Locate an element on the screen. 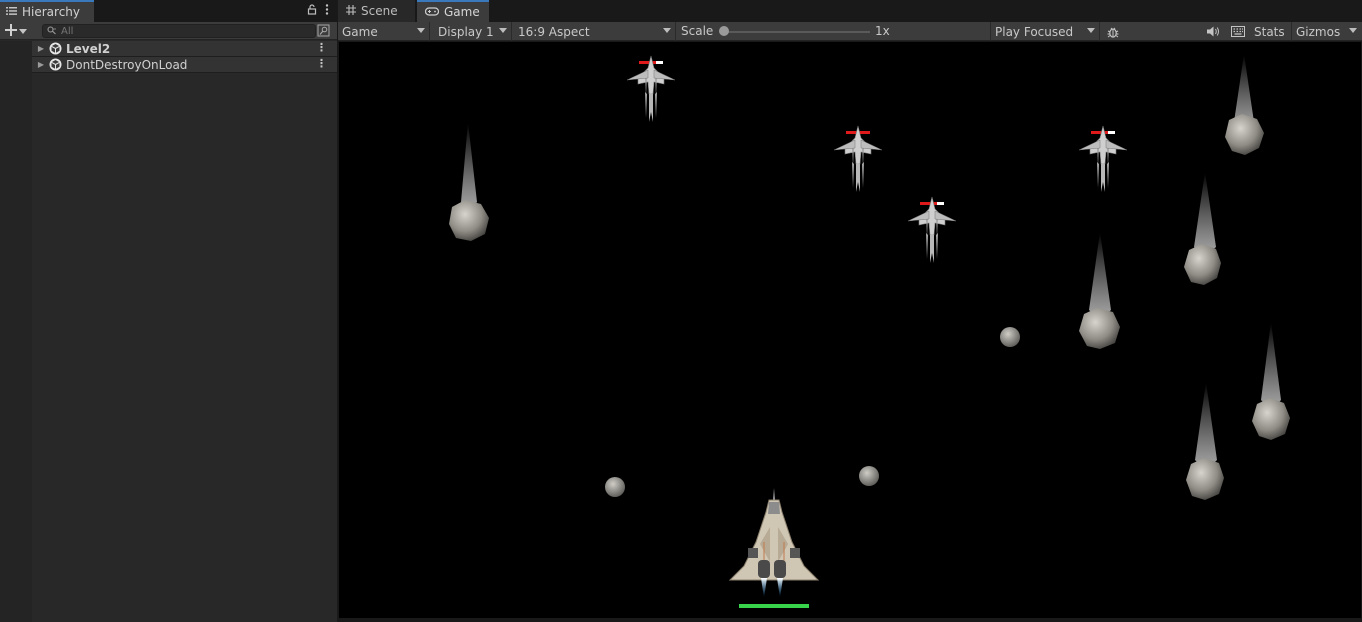  play-mode-dropdown: Play Focused is located at coordinates (1045, 31).